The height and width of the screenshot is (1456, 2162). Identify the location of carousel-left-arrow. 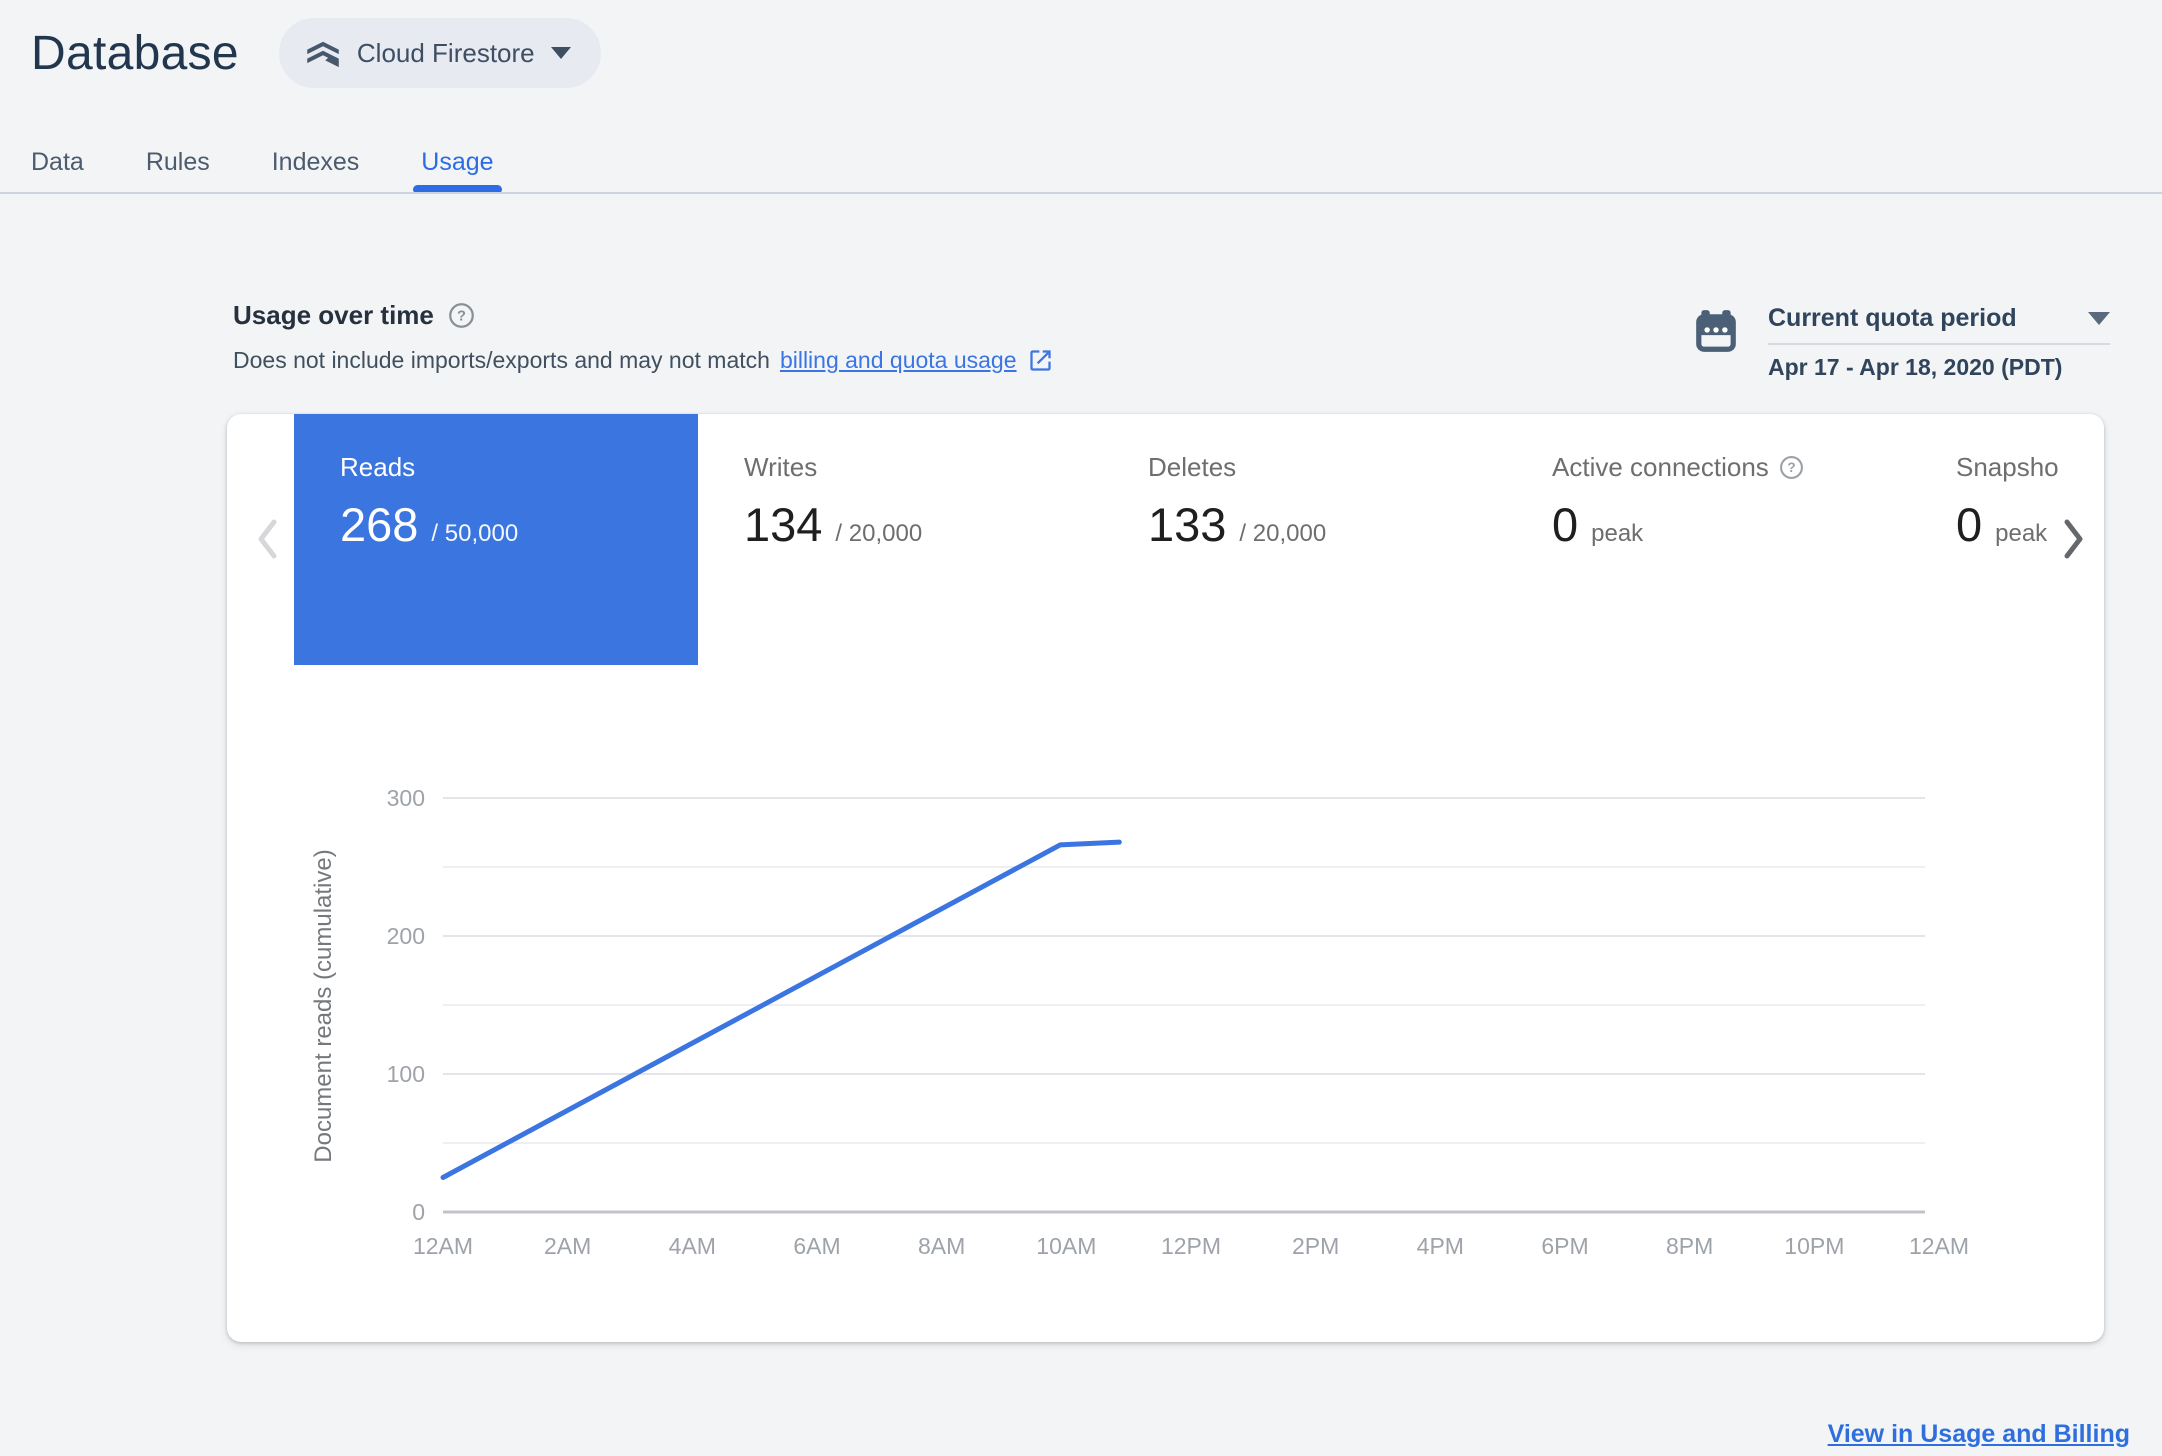
(267, 539).